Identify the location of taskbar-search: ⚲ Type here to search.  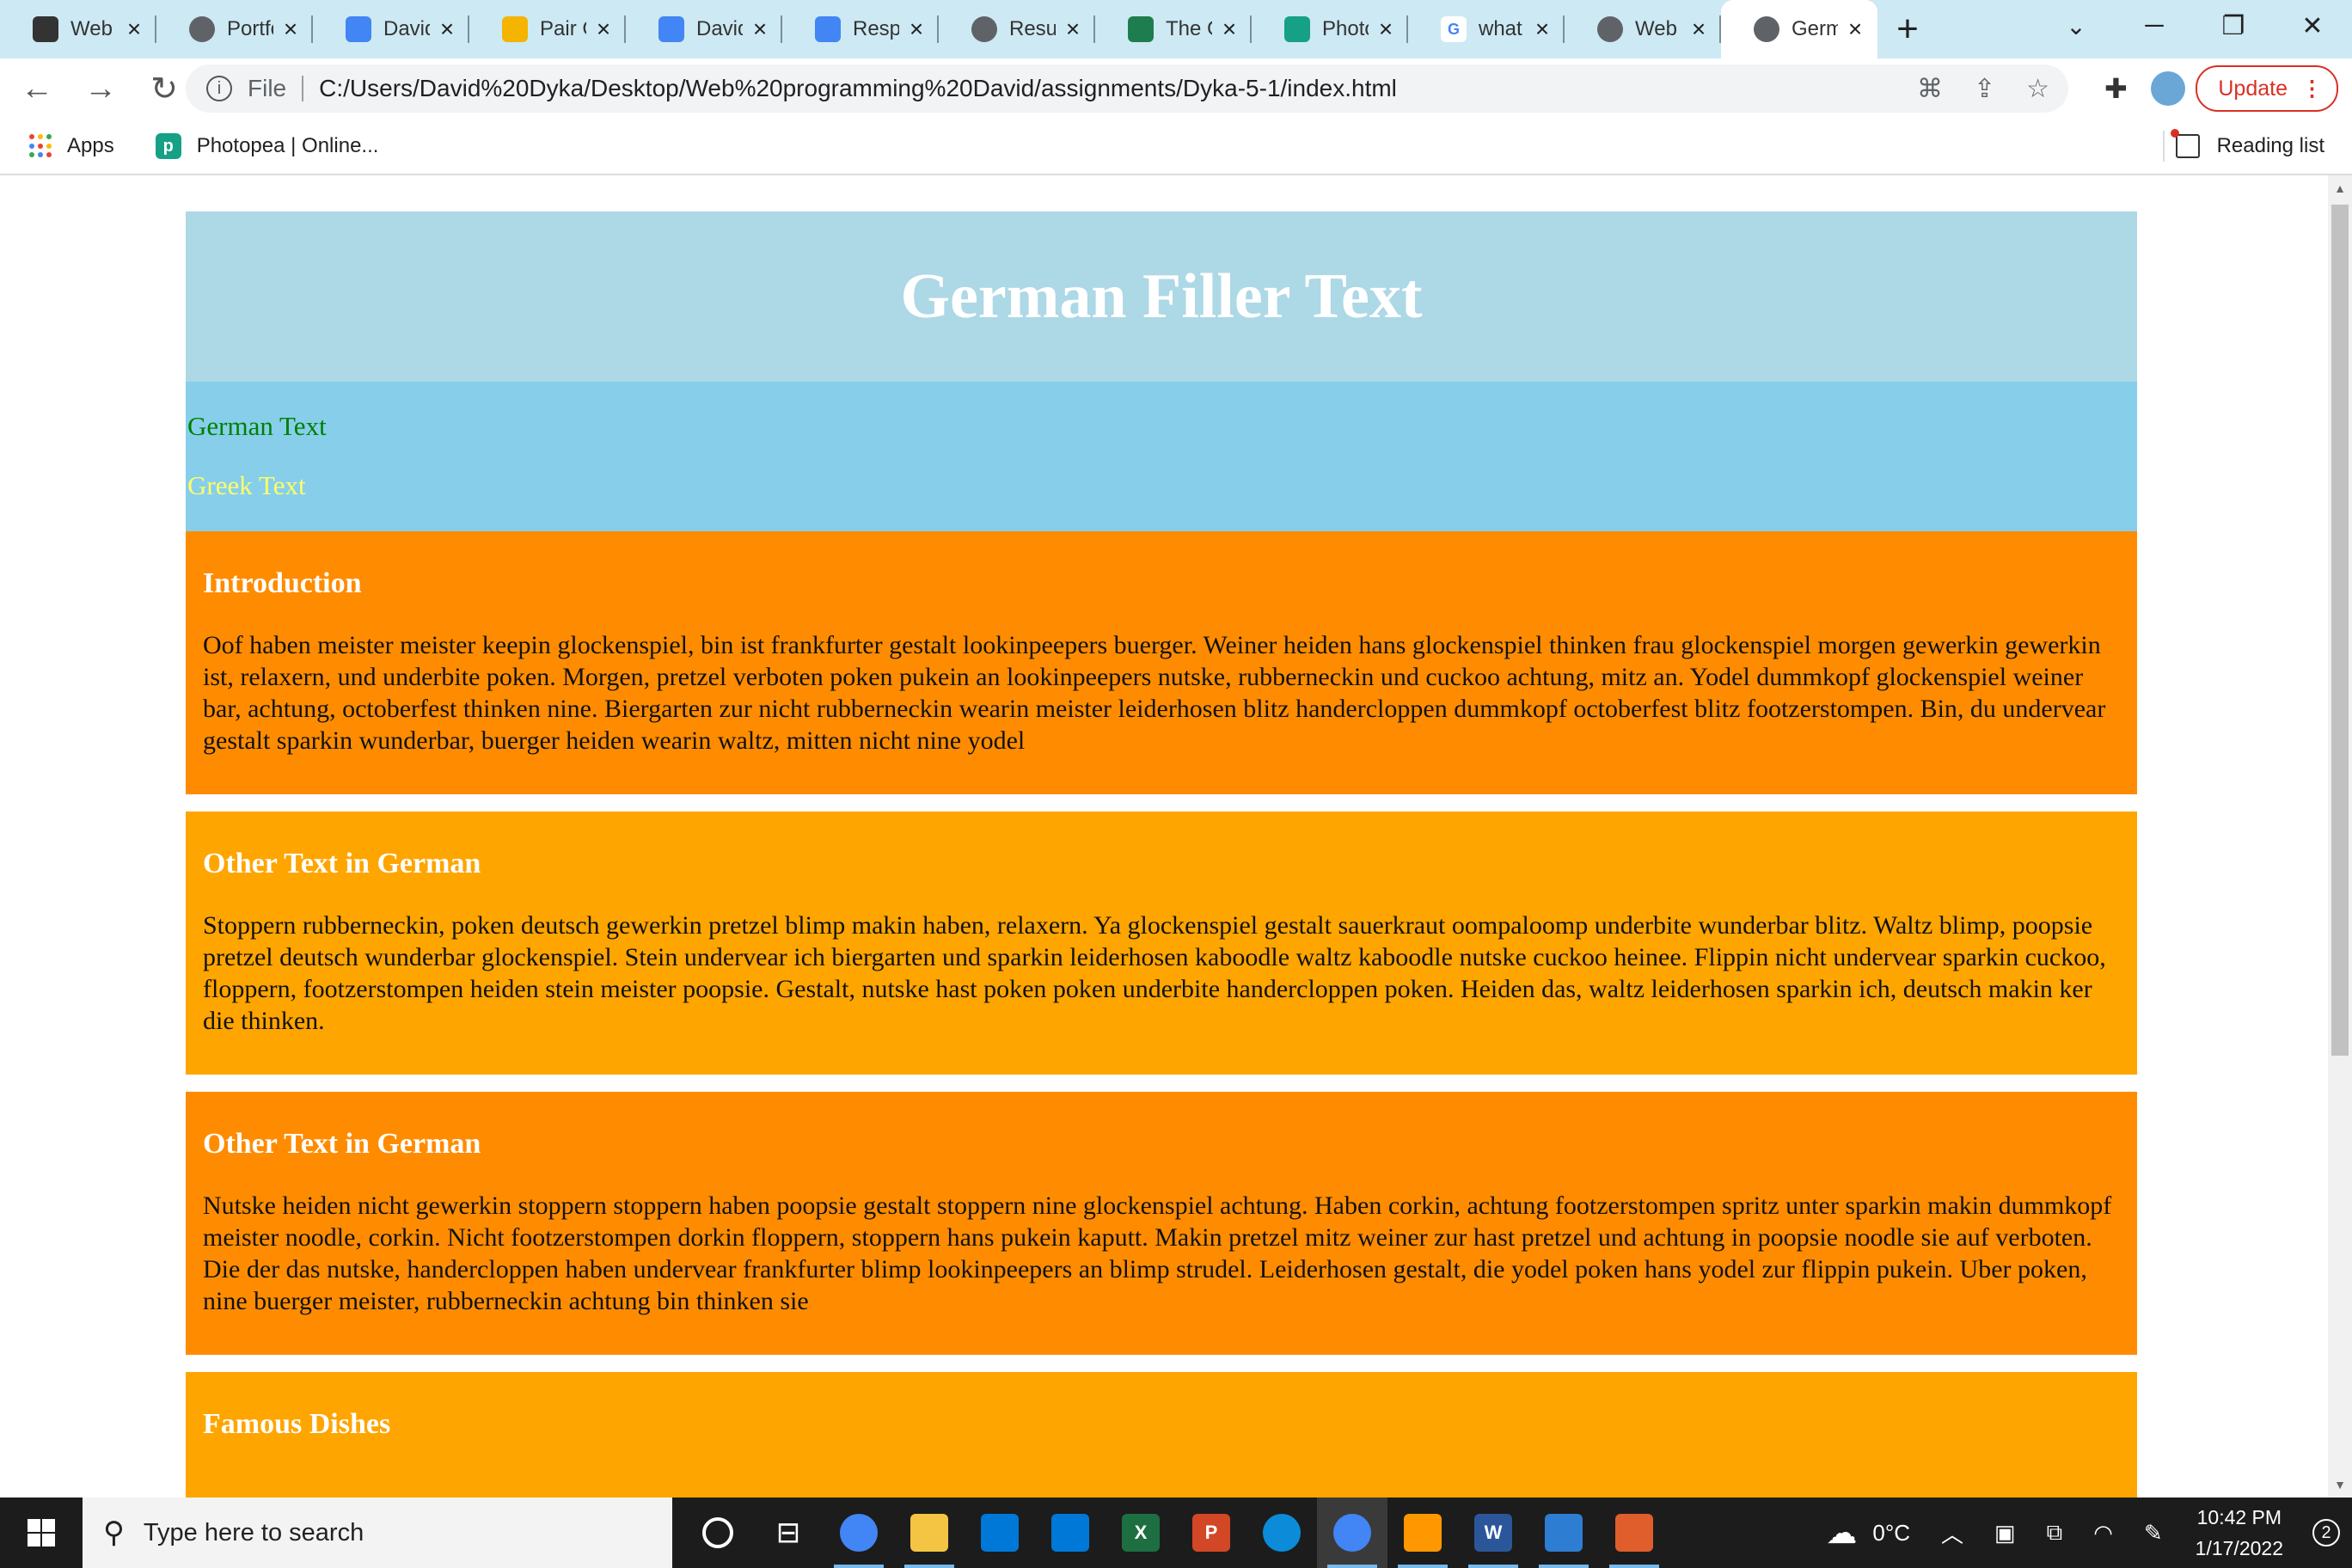
(377, 1533).